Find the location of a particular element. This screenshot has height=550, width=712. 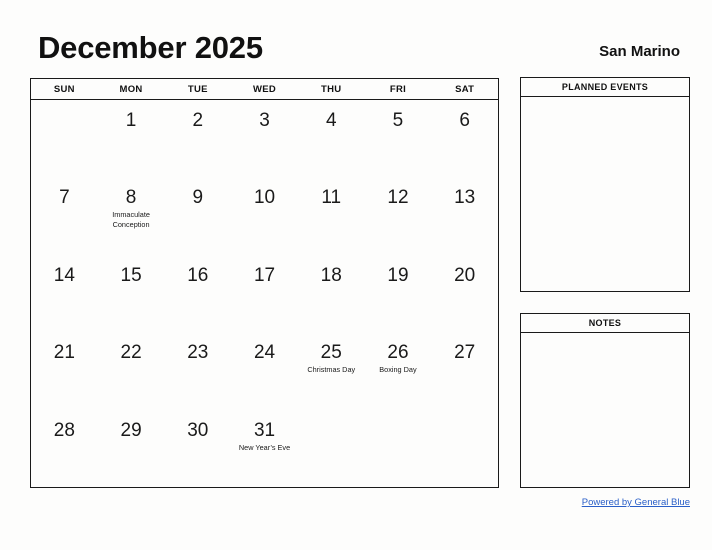

day-number: 16 is located at coordinates (198, 275).